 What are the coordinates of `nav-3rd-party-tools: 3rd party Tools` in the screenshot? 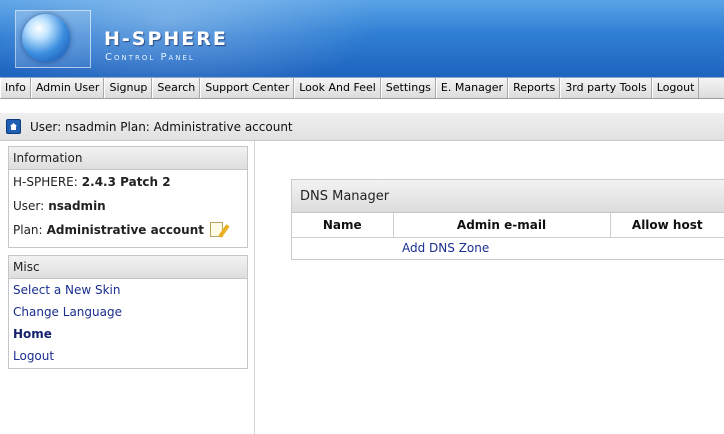 It's located at (606, 88).